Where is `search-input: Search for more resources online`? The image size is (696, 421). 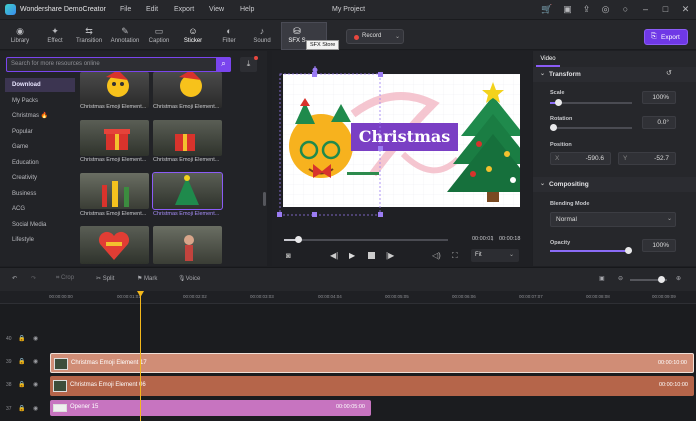 search-input: Search for more resources online is located at coordinates (118, 64).